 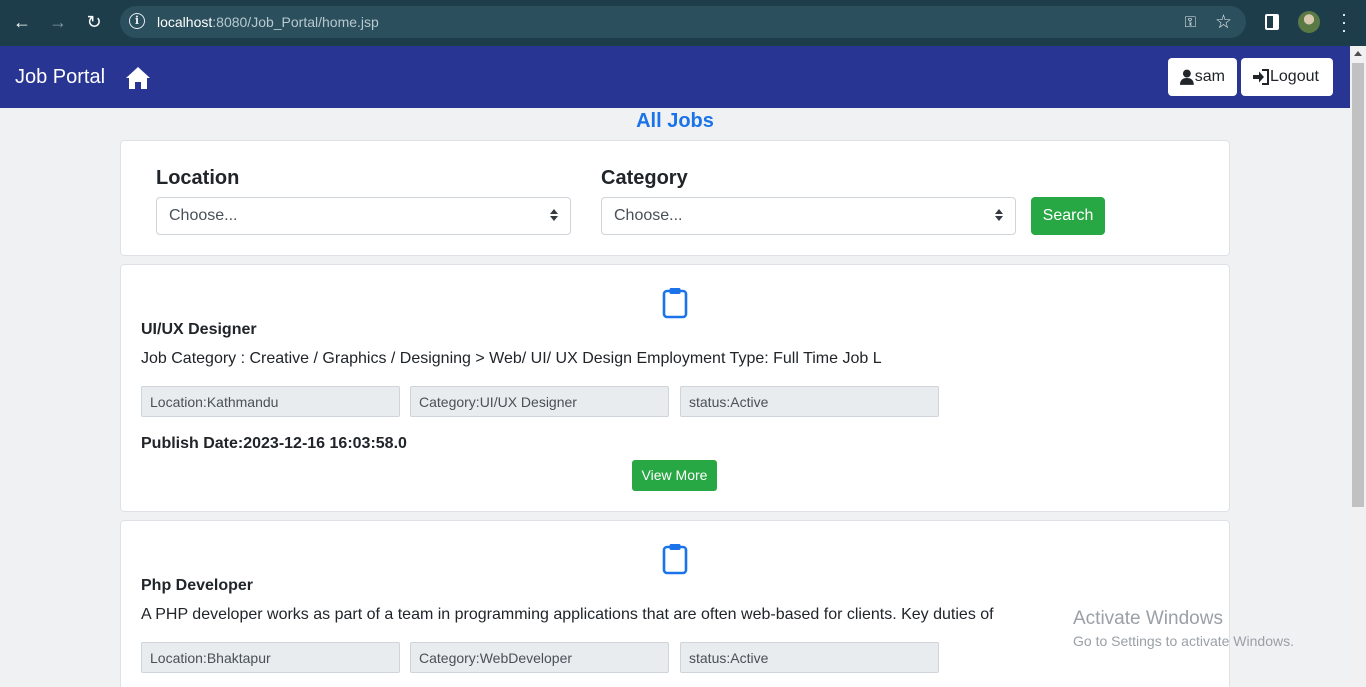 I want to click on location-label: Location, so click(x=198, y=178).